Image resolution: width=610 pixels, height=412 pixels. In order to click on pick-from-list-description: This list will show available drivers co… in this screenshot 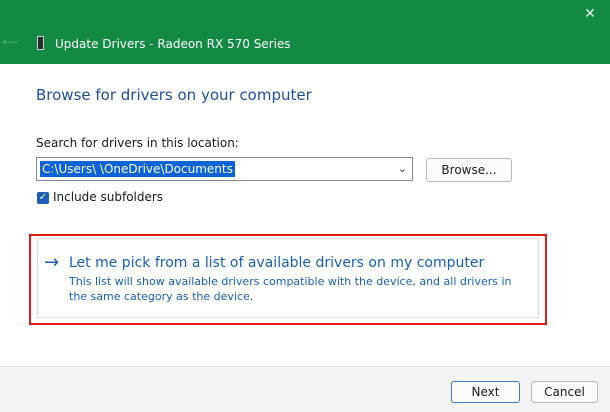, I will do `click(290, 289)`.